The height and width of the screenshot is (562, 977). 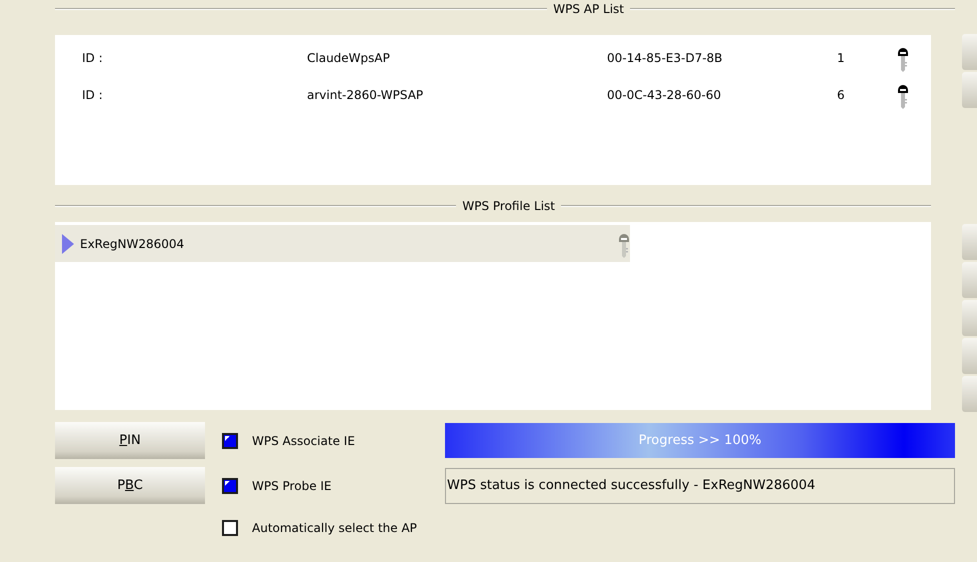 I want to click on ssid-cell-text: arvint-2860-WPSAP, so click(x=365, y=95).